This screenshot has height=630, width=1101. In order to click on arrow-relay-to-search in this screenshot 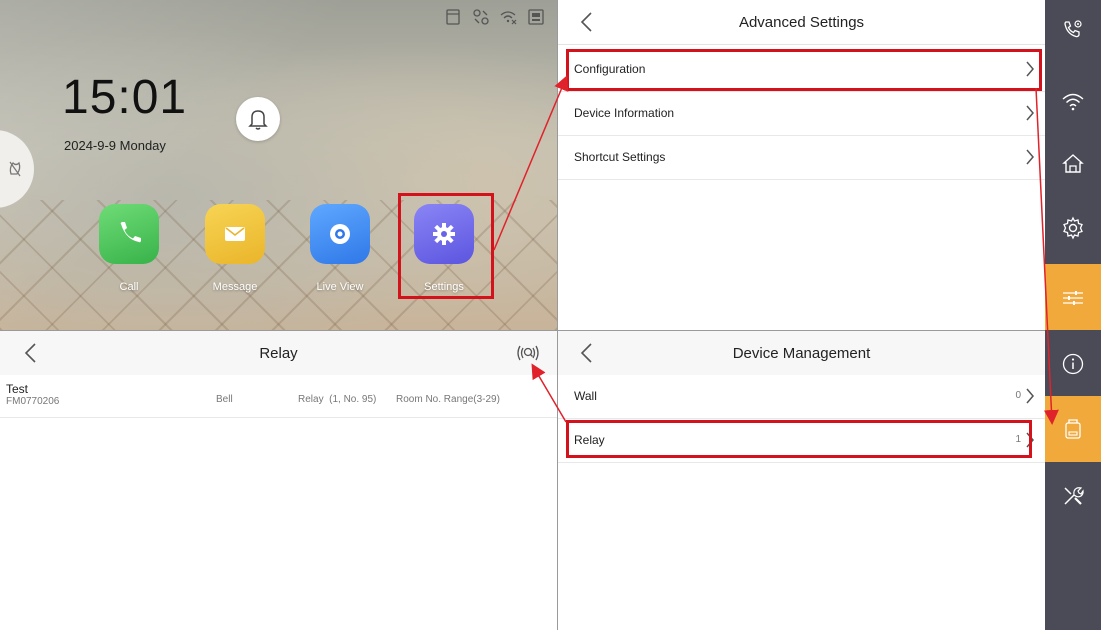, I will do `click(549, 393)`.